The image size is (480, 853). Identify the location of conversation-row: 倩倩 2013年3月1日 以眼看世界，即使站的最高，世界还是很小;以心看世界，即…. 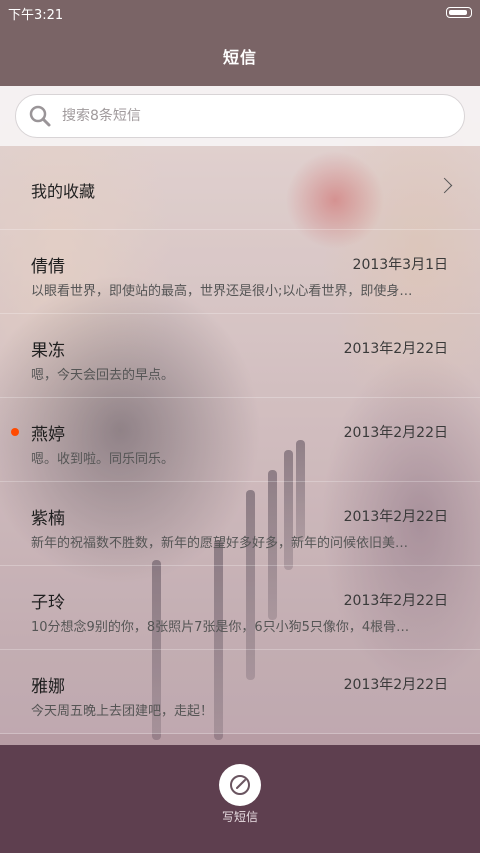
(240, 272).